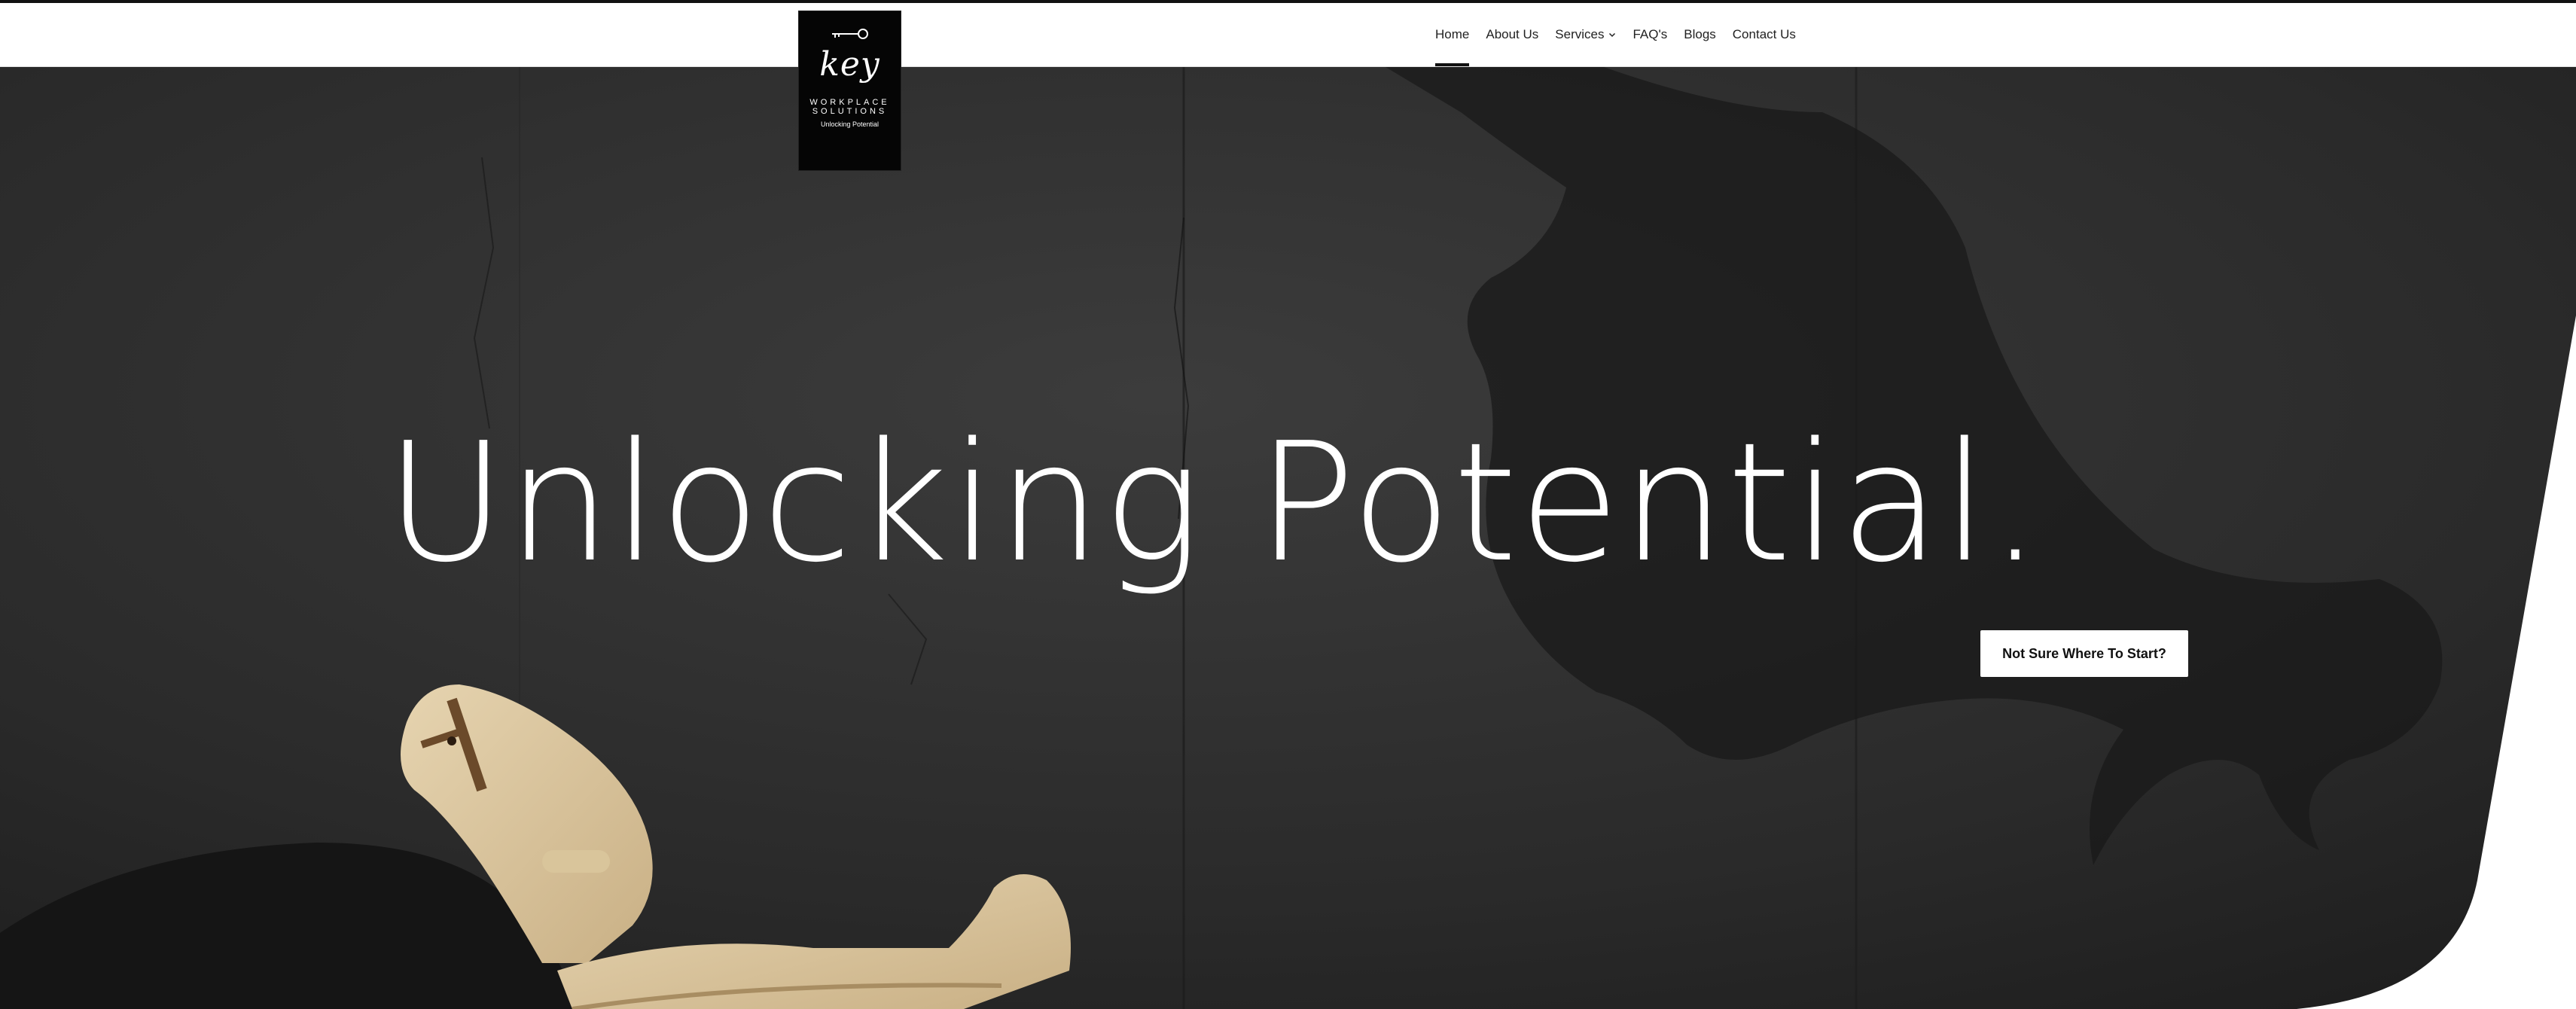 Image resolution: width=2576 pixels, height=1009 pixels. Describe the element at coordinates (1612, 34) in the screenshot. I see `chevron-down-icon` at that location.